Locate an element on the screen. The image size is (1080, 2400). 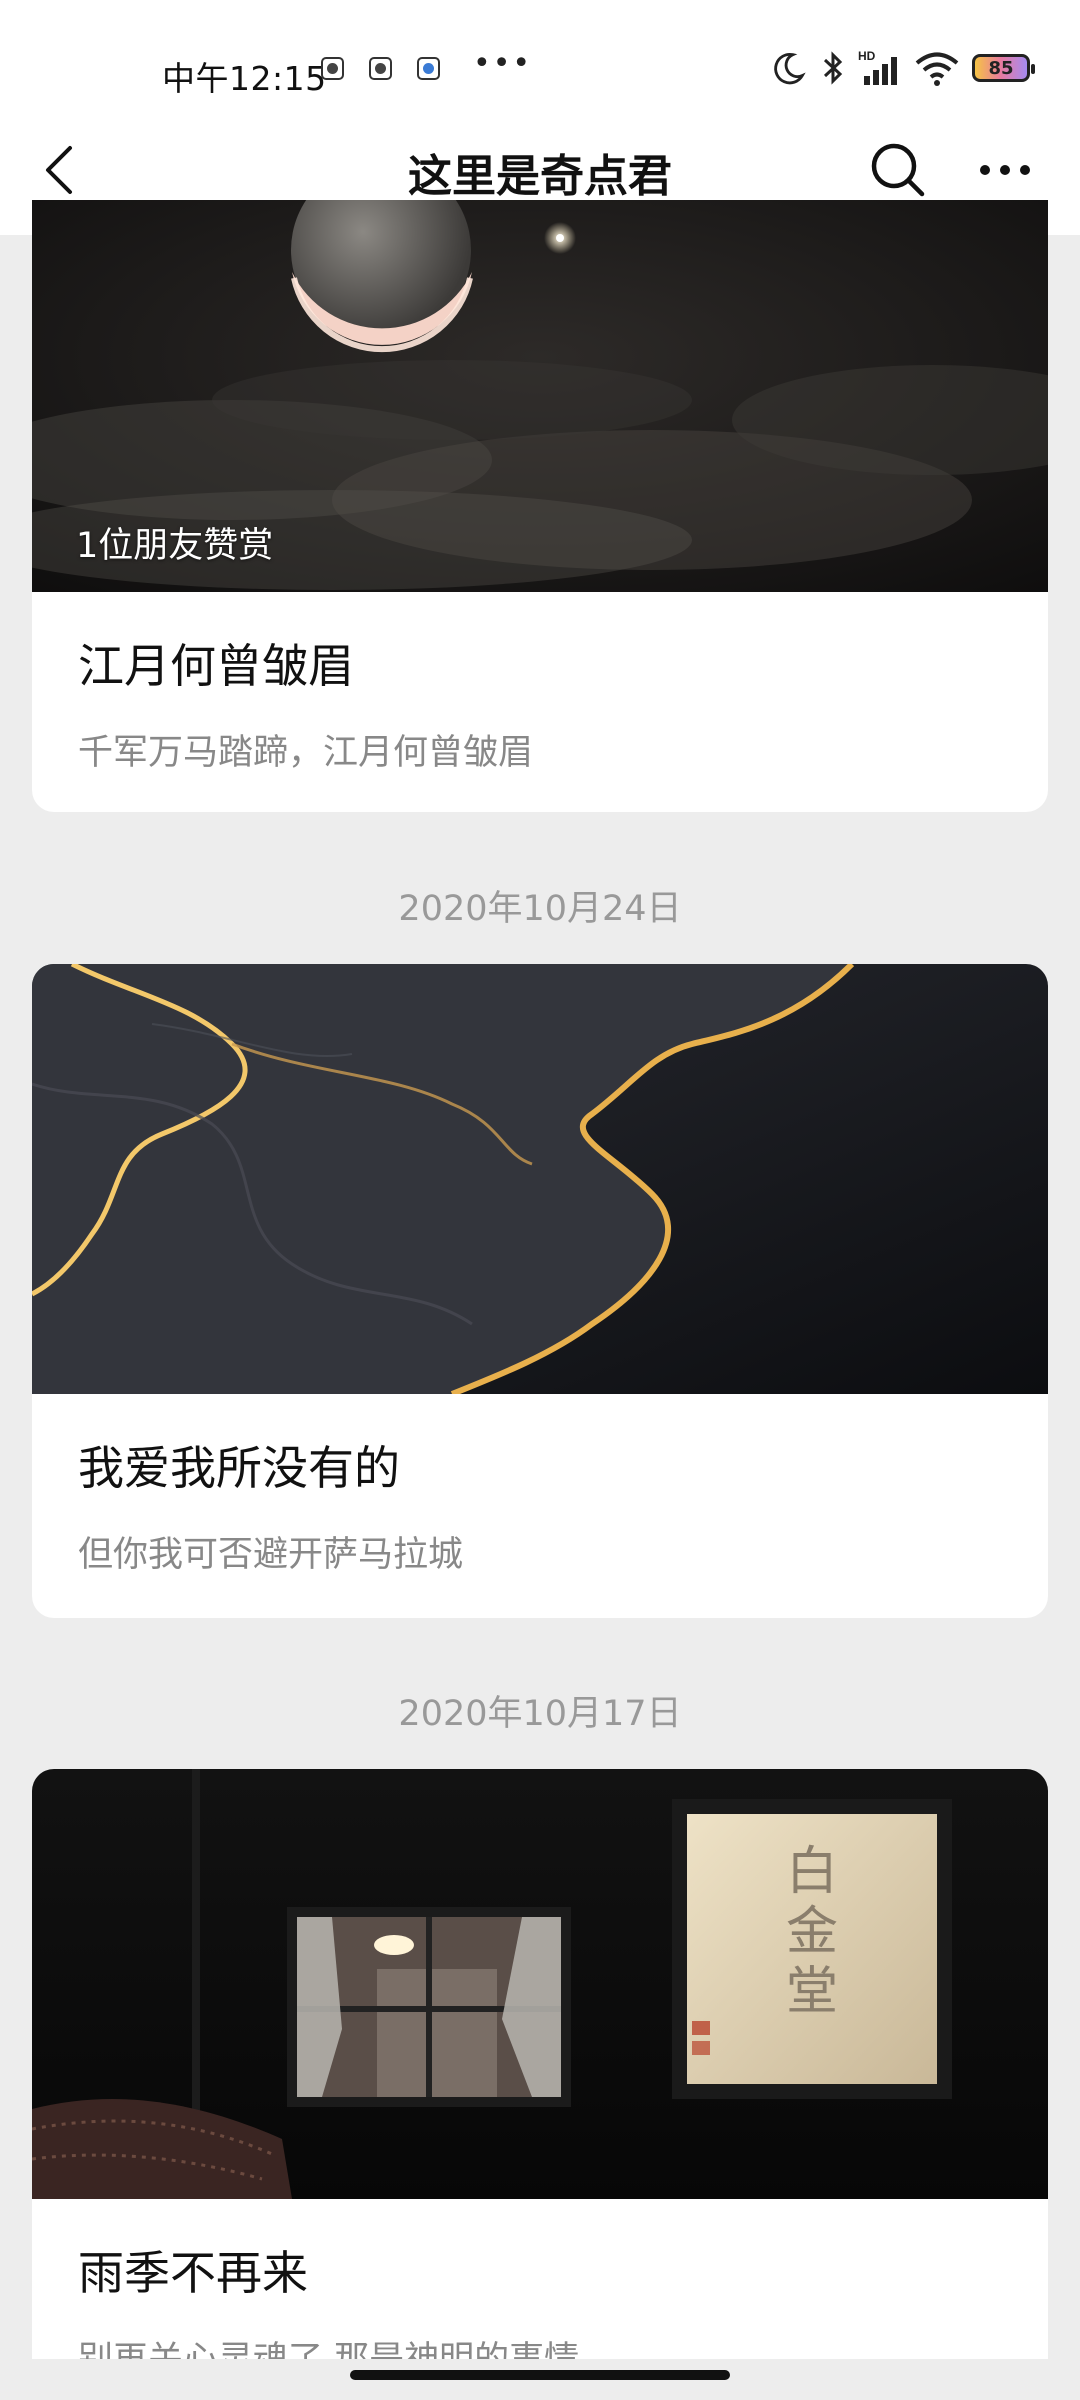
more-options-icon is located at coordinates (1005, 170).